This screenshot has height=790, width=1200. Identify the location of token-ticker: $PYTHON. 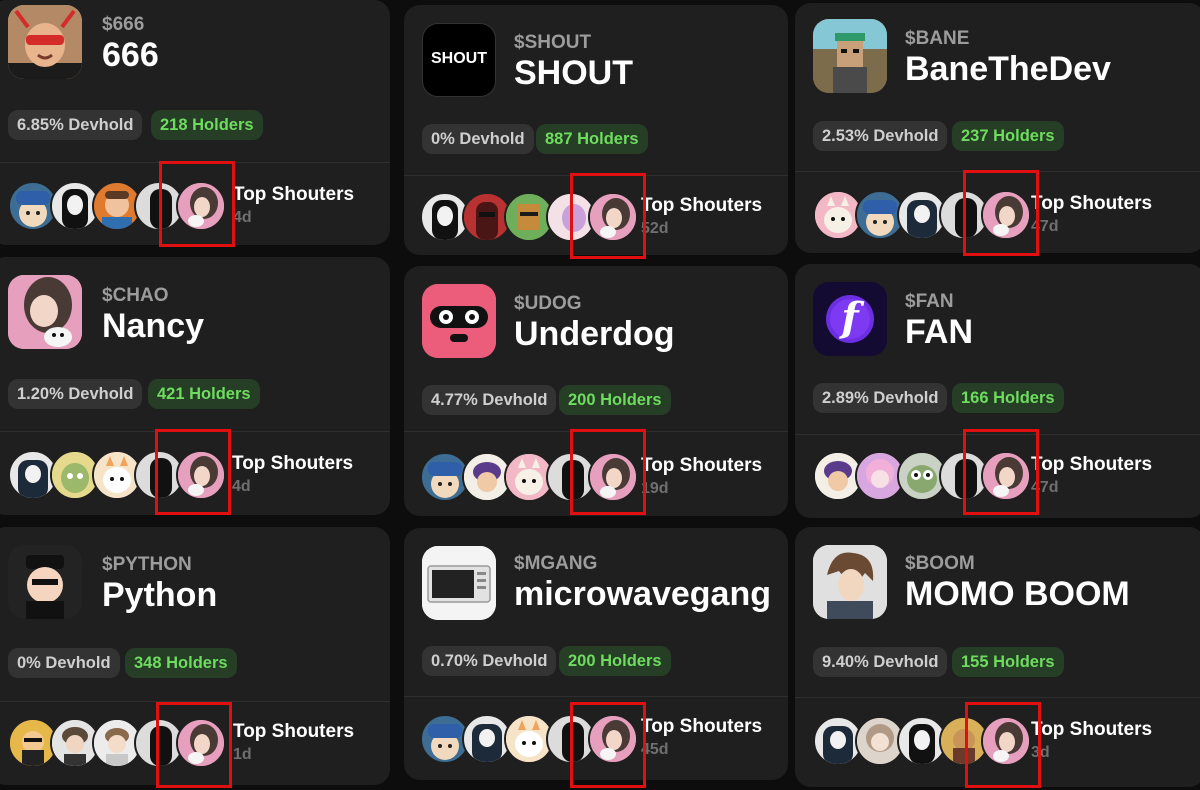
(147, 564).